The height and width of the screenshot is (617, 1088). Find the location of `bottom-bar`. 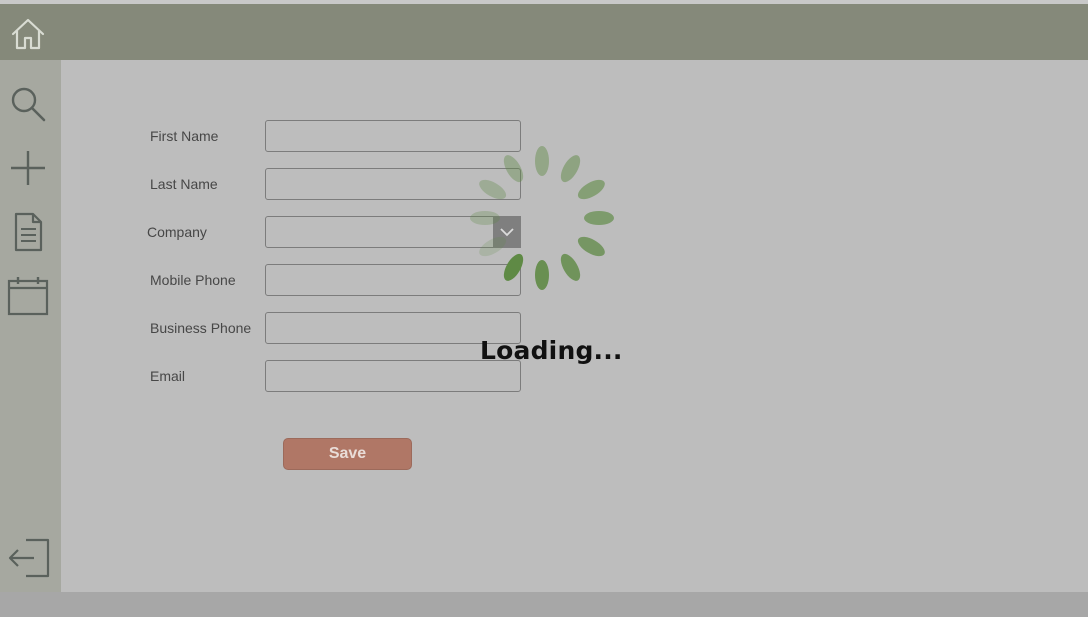

bottom-bar is located at coordinates (544, 604).